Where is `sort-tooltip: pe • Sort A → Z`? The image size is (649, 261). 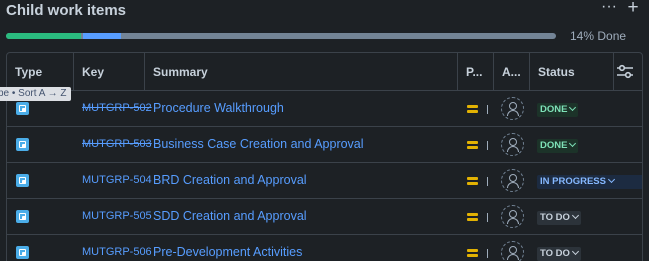 sort-tooltip: pe • Sort A → Z is located at coordinates (35, 94).